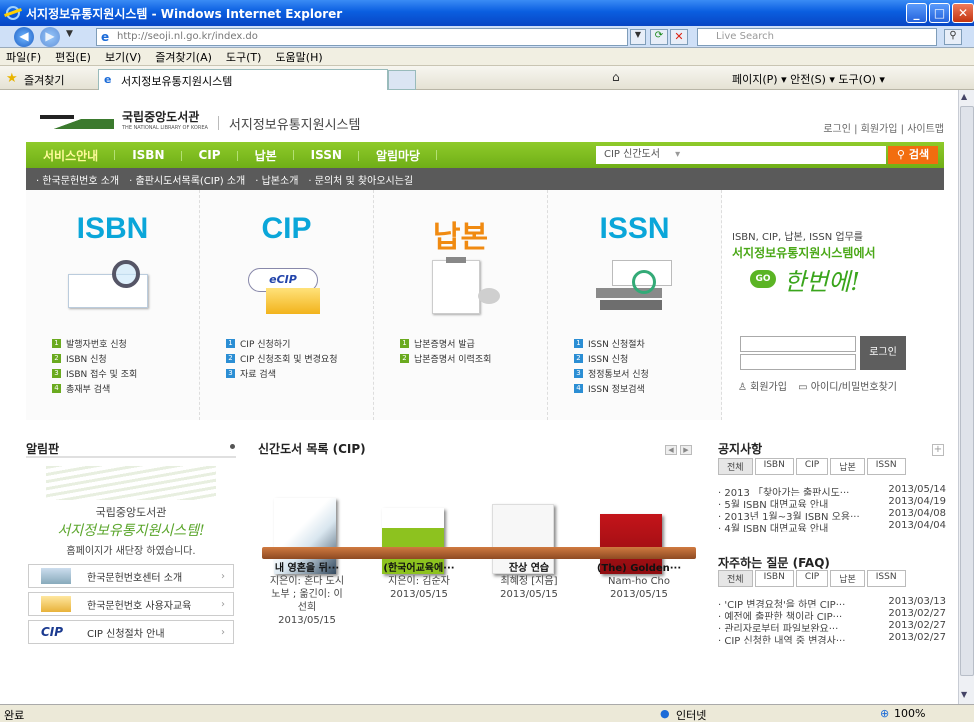 This screenshot has width=974, height=722. What do you see at coordinates (967, 391) in the screenshot?
I see `scroll-thumb` at bounding box center [967, 391].